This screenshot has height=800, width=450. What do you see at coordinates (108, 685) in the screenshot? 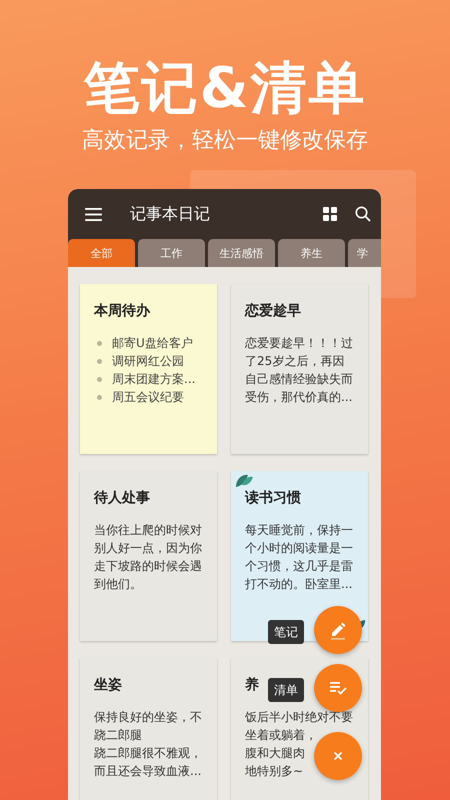
I see `note-title: 坐姿` at bounding box center [108, 685].